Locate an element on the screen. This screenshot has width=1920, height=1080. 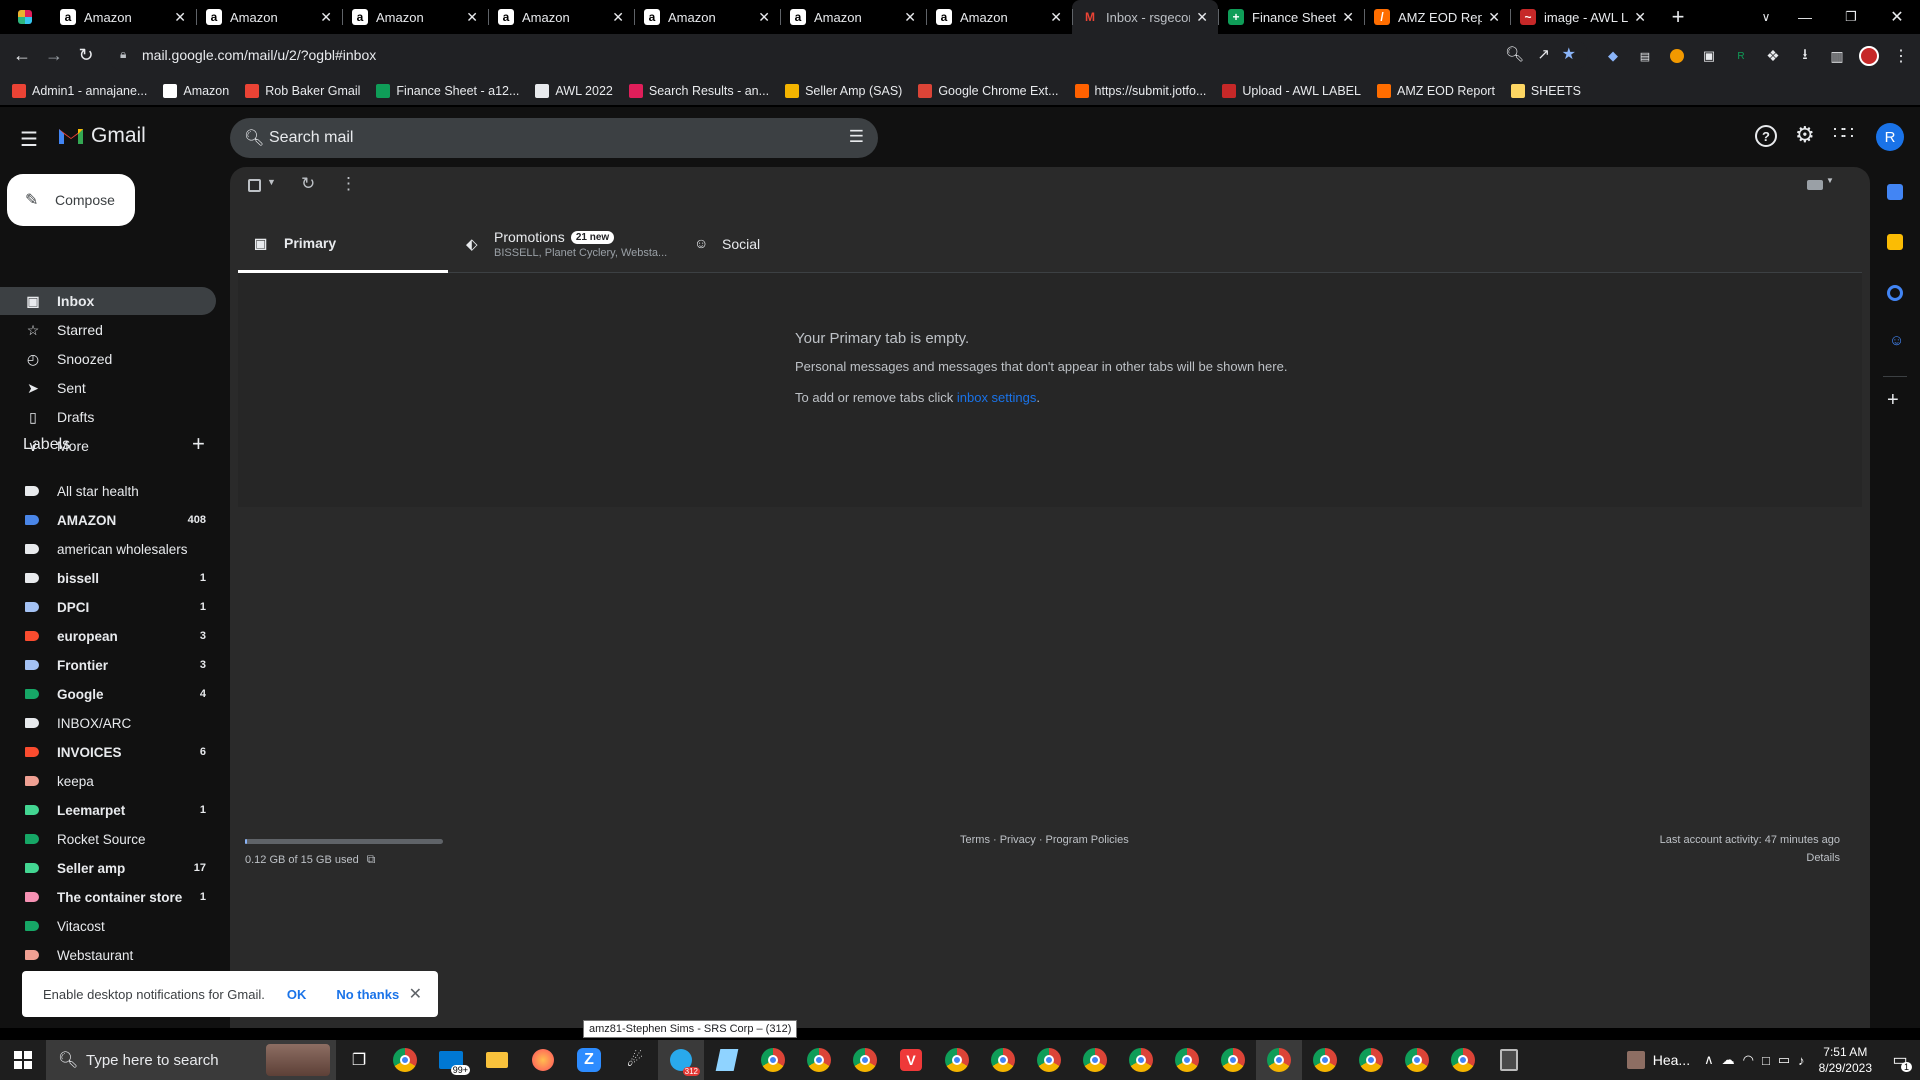
keyboard-icon is located at coordinates (1815, 185).